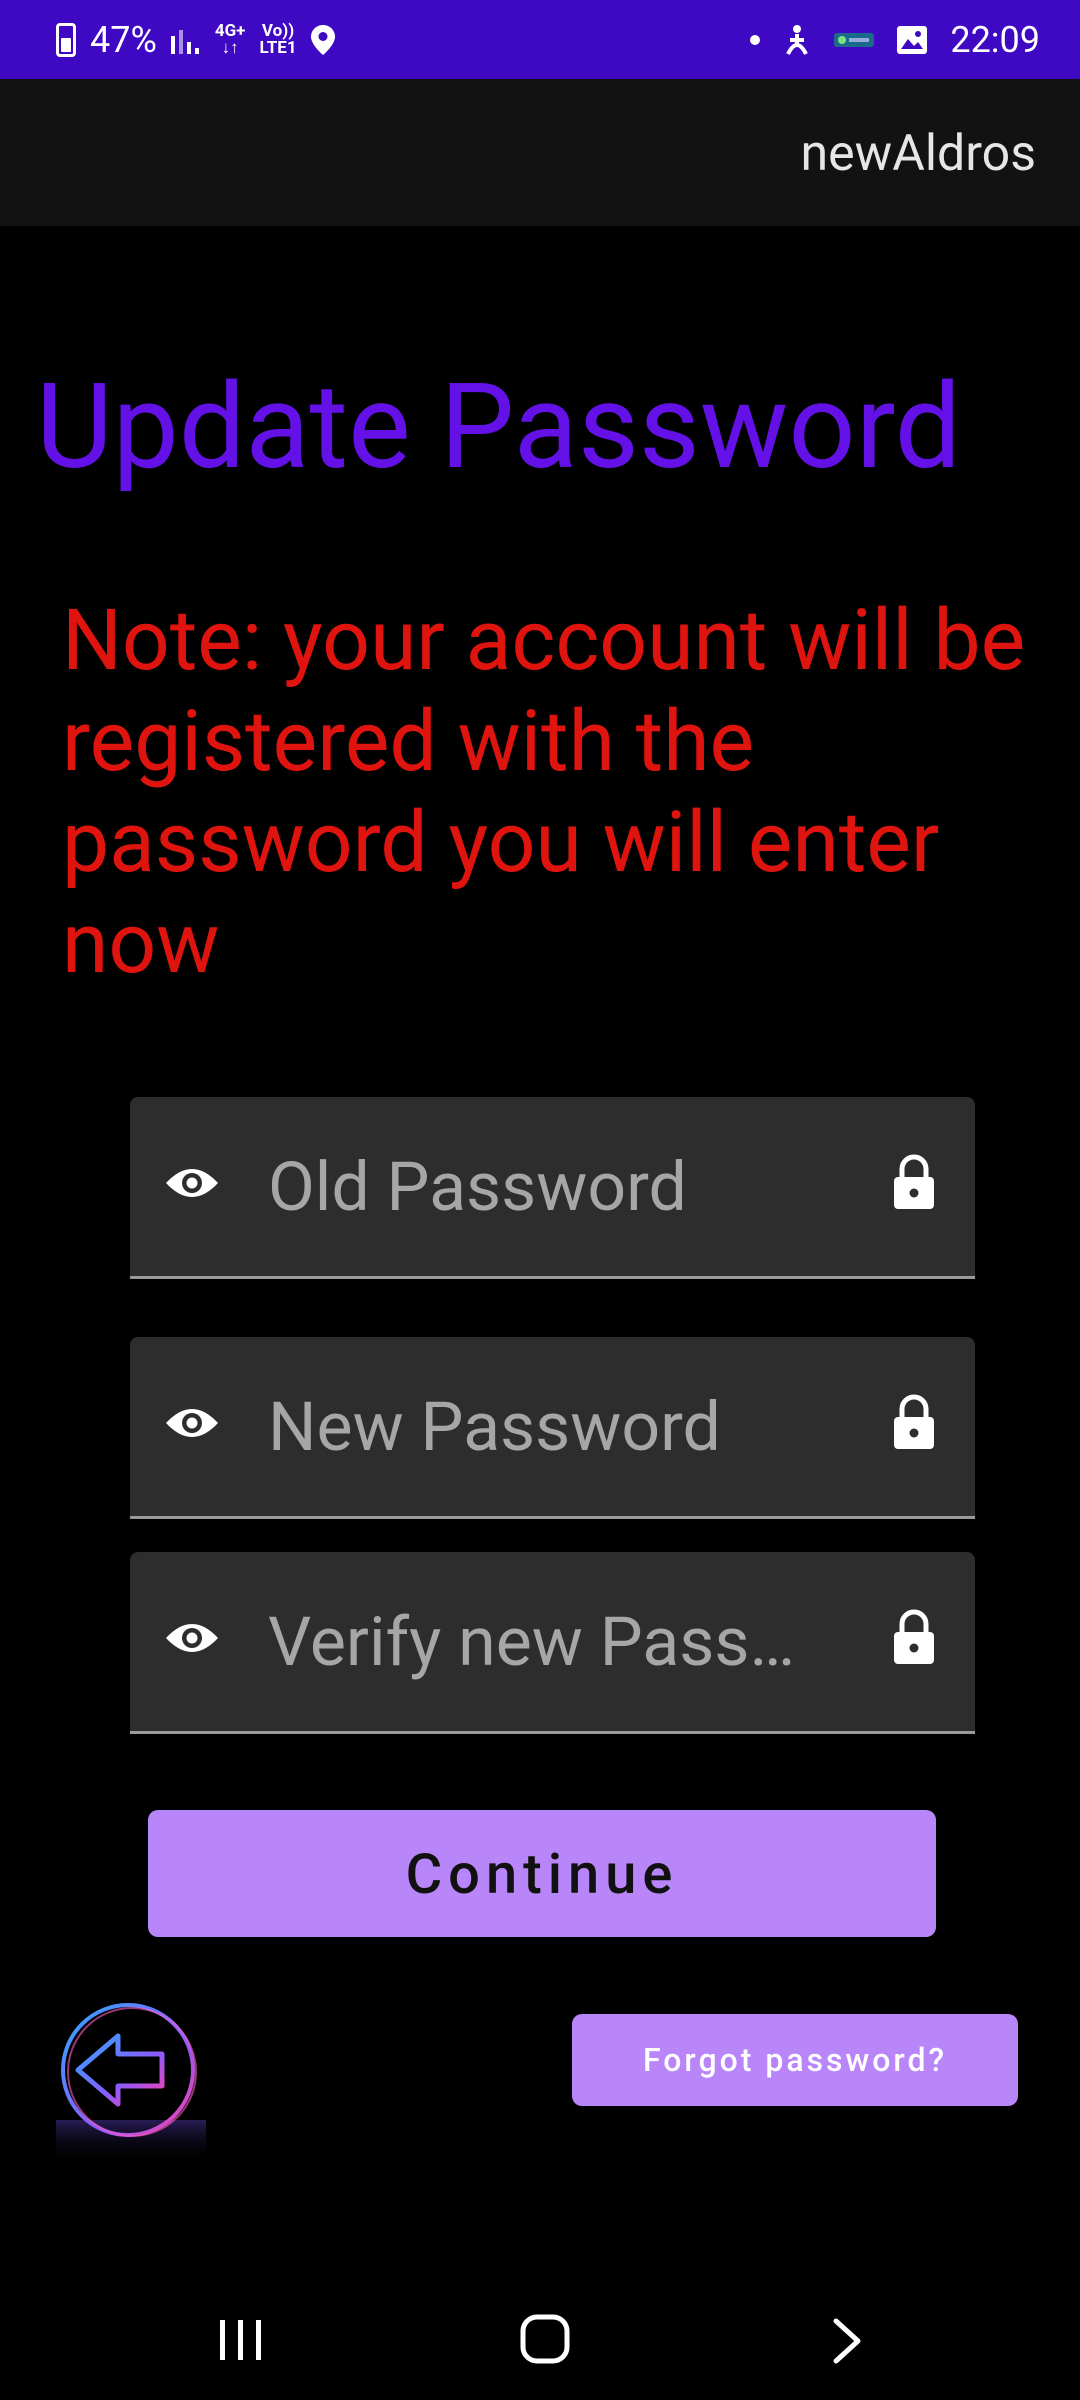 The height and width of the screenshot is (2400, 1080). Describe the element at coordinates (895, 39) in the screenshot. I see `status-bar-right: 22:09` at that location.